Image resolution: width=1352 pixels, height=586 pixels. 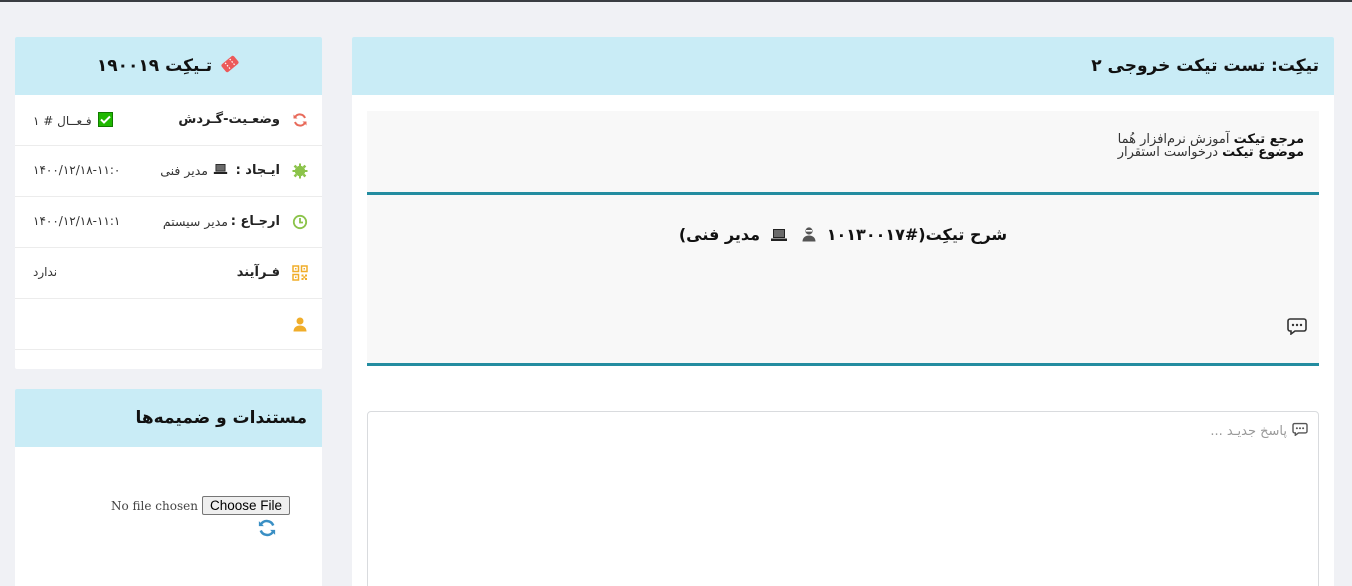 I want to click on ticket-subject-value: درخواست استقرار, so click(x=1168, y=152).